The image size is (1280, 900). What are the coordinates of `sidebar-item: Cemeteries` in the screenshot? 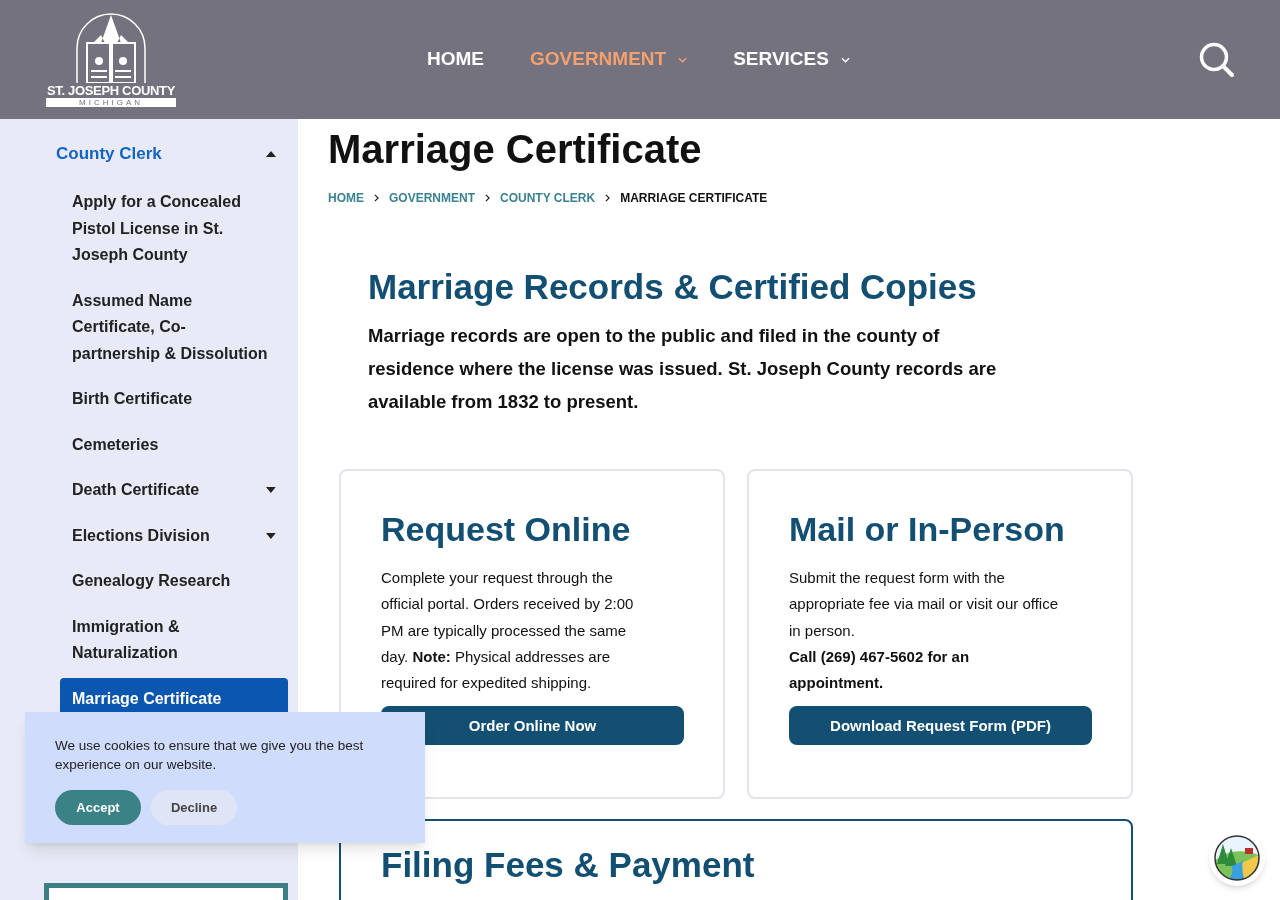 It's located at (174, 444).